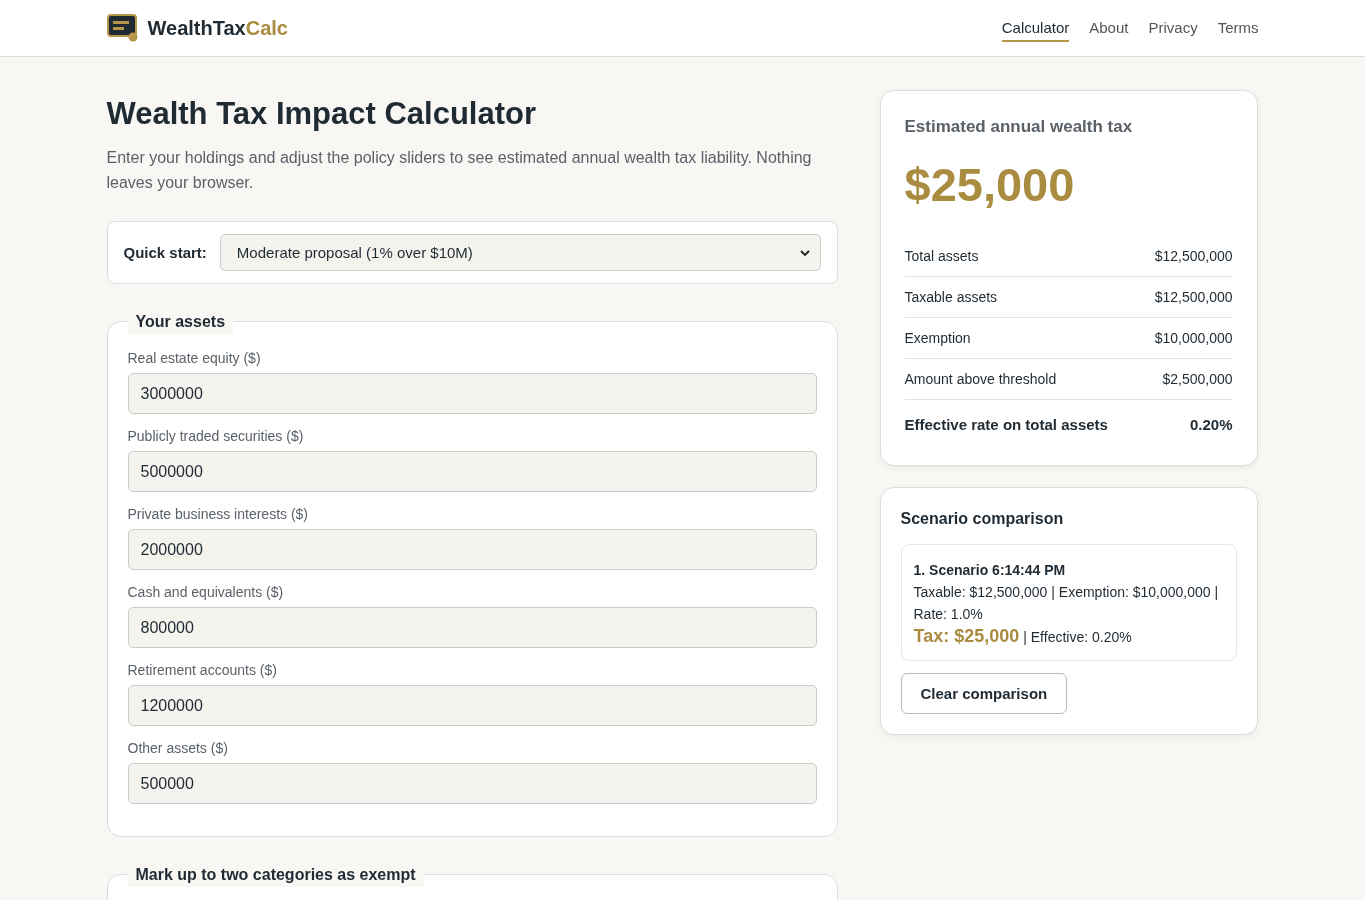 This screenshot has height=900, width=1365. Describe the element at coordinates (1006, 424) in the screenshot. I see `summary-label: Effective rate on total assets` at that location.